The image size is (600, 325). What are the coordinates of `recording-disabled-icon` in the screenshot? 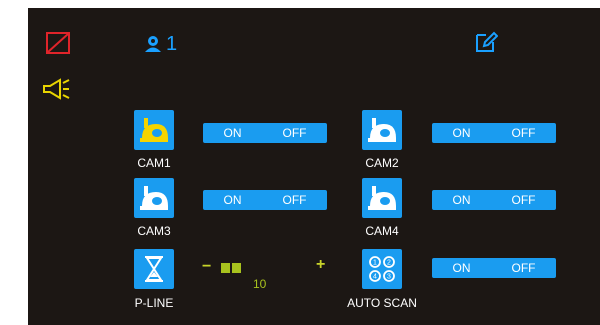 It's located at (58, 43).